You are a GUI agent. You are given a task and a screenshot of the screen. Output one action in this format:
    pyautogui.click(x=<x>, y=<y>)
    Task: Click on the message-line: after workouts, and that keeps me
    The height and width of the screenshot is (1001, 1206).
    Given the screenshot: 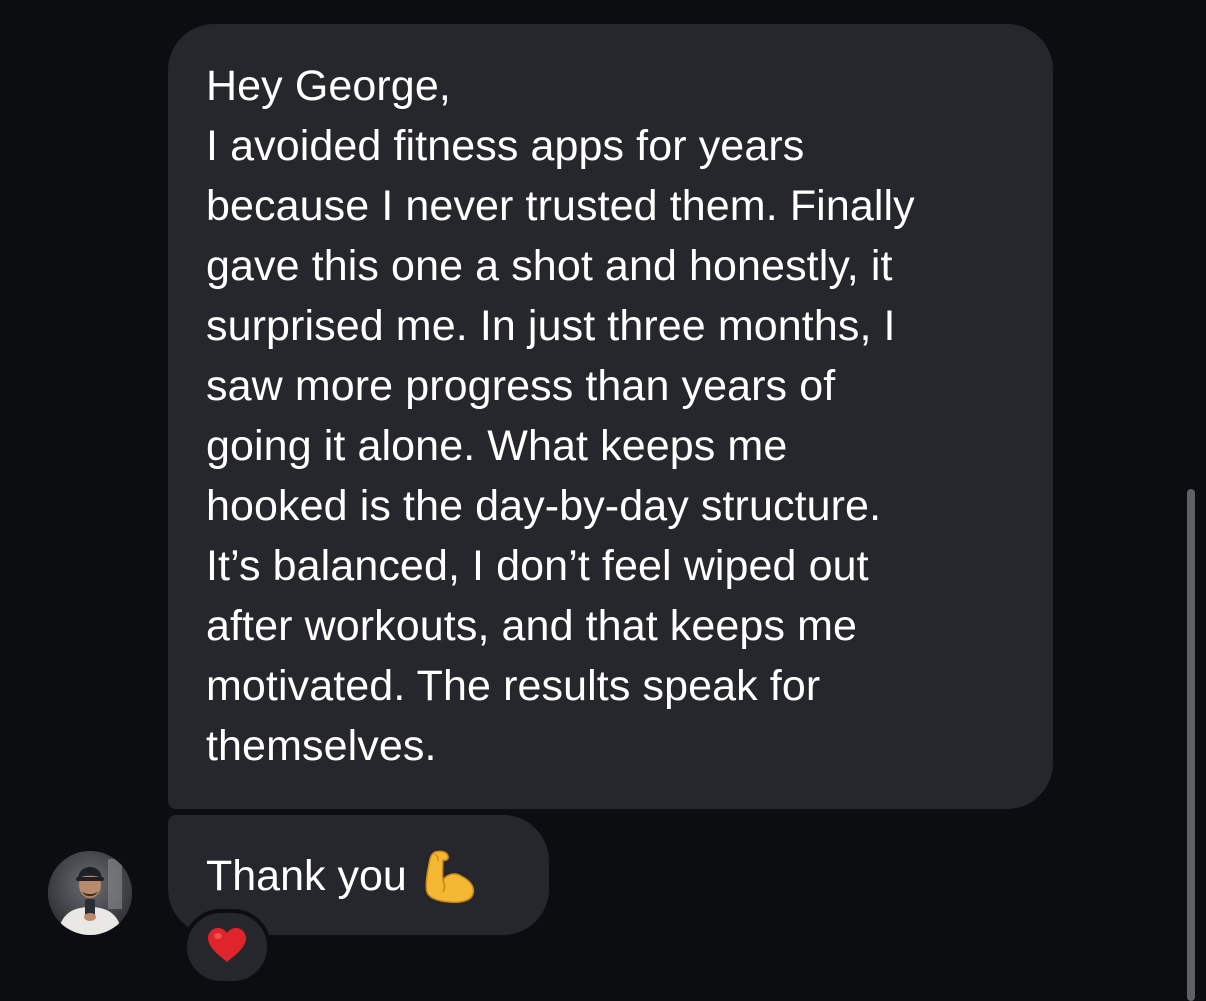 What is the action you would take?
    pyautogui.click(x=532, y=626)
    